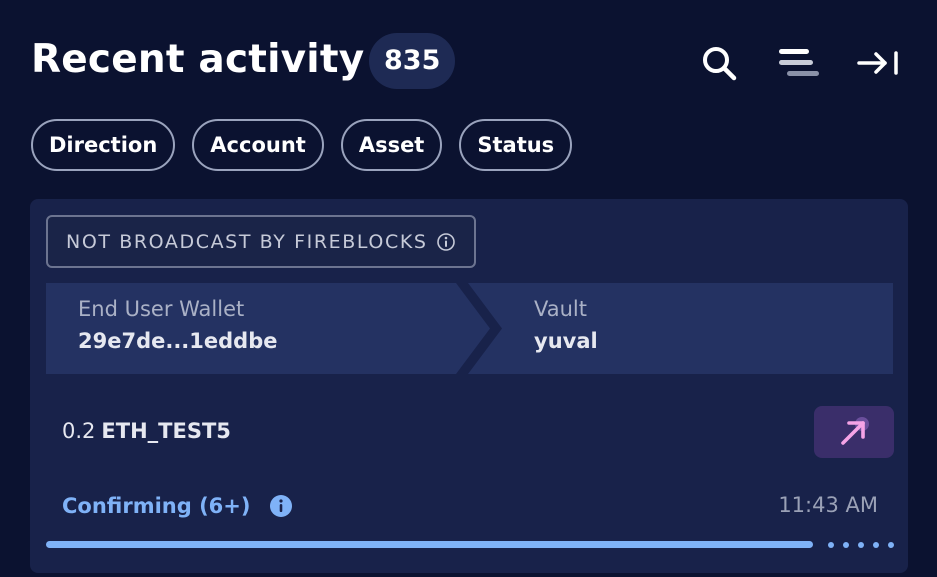 The height and width of the screenshot is (577, 937). What do you see at coordinates (560, 309) in the screenshot?
I see `destination-label: Vault` at bounding box center [560, 309].